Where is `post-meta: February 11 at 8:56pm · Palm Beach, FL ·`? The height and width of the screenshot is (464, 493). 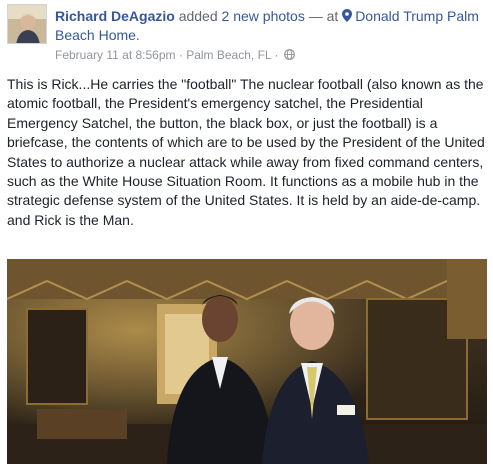
post-meta: February 11 at 8:56pm · Palm Beach, FL · is located at coordinates (175, 55).